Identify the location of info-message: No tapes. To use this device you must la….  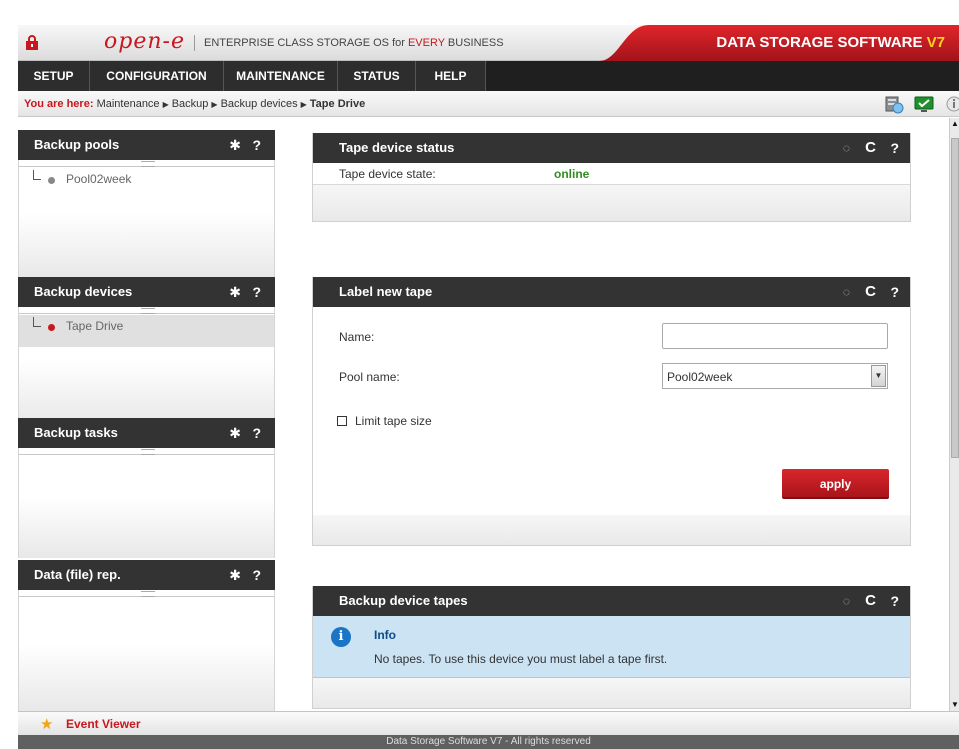
(521, 659).